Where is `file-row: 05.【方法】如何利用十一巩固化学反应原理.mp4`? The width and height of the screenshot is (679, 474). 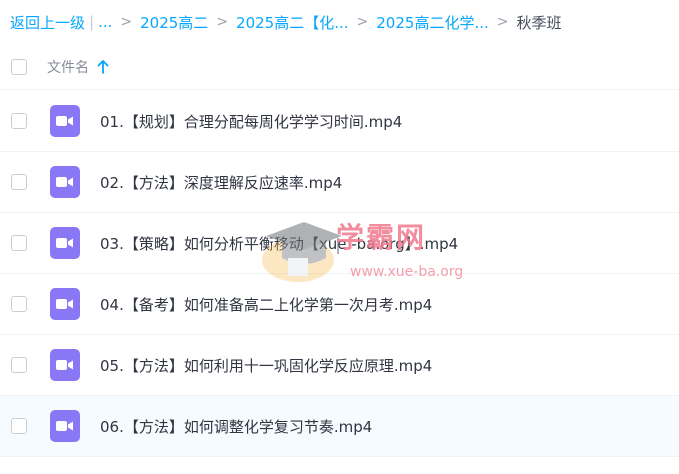
file-row: 05.【方法】如何利用十一巩固化学反应原理.mp4 is located at coordinates (339, 365).